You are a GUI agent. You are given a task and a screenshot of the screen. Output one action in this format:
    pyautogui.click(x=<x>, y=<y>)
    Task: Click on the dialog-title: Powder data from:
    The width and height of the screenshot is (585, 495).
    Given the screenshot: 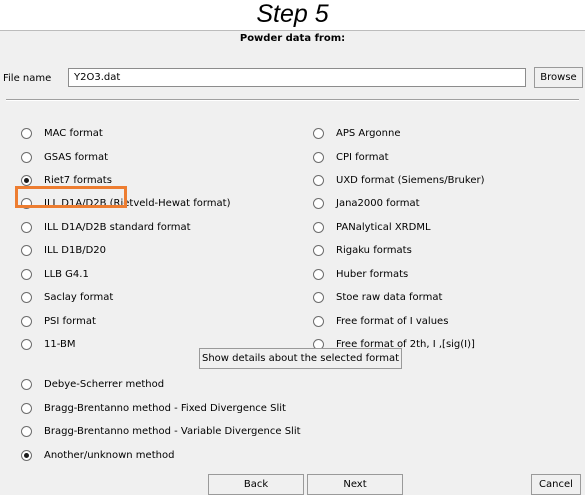 What is the action you would take?
    pyautogui.click(x=292, y=38)
    